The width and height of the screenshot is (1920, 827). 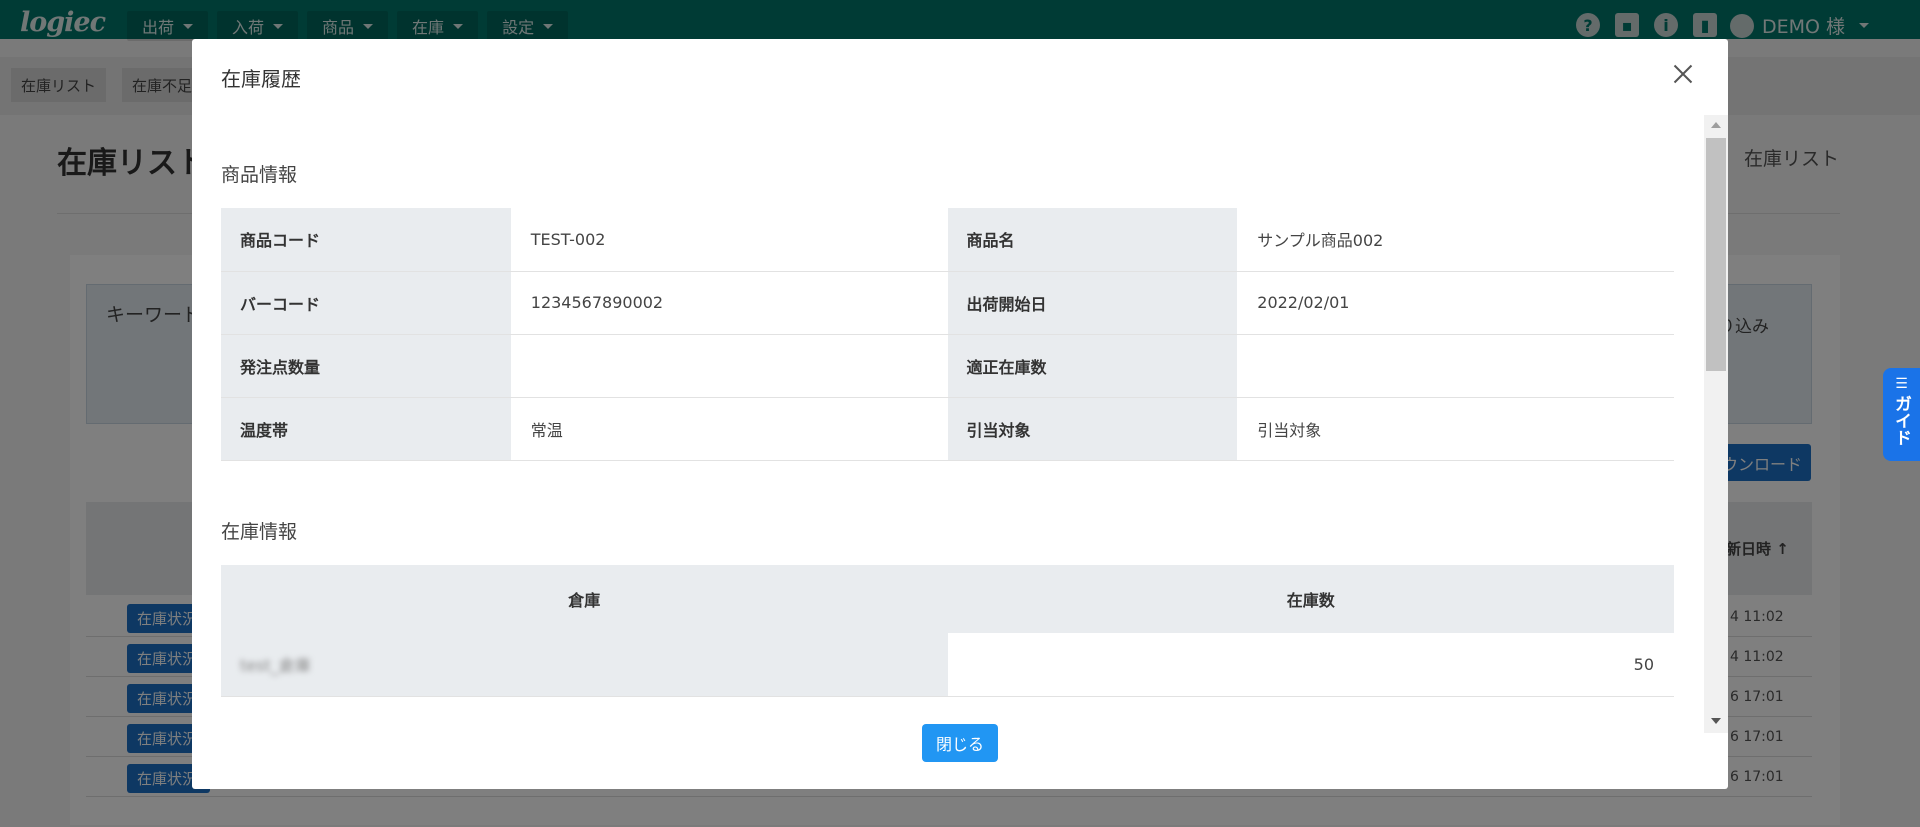 What do you see at coordinates (584, 665) in the screenshot?
I see `warehouse-cell: test_倉庫` at bounding box center [584, 665].